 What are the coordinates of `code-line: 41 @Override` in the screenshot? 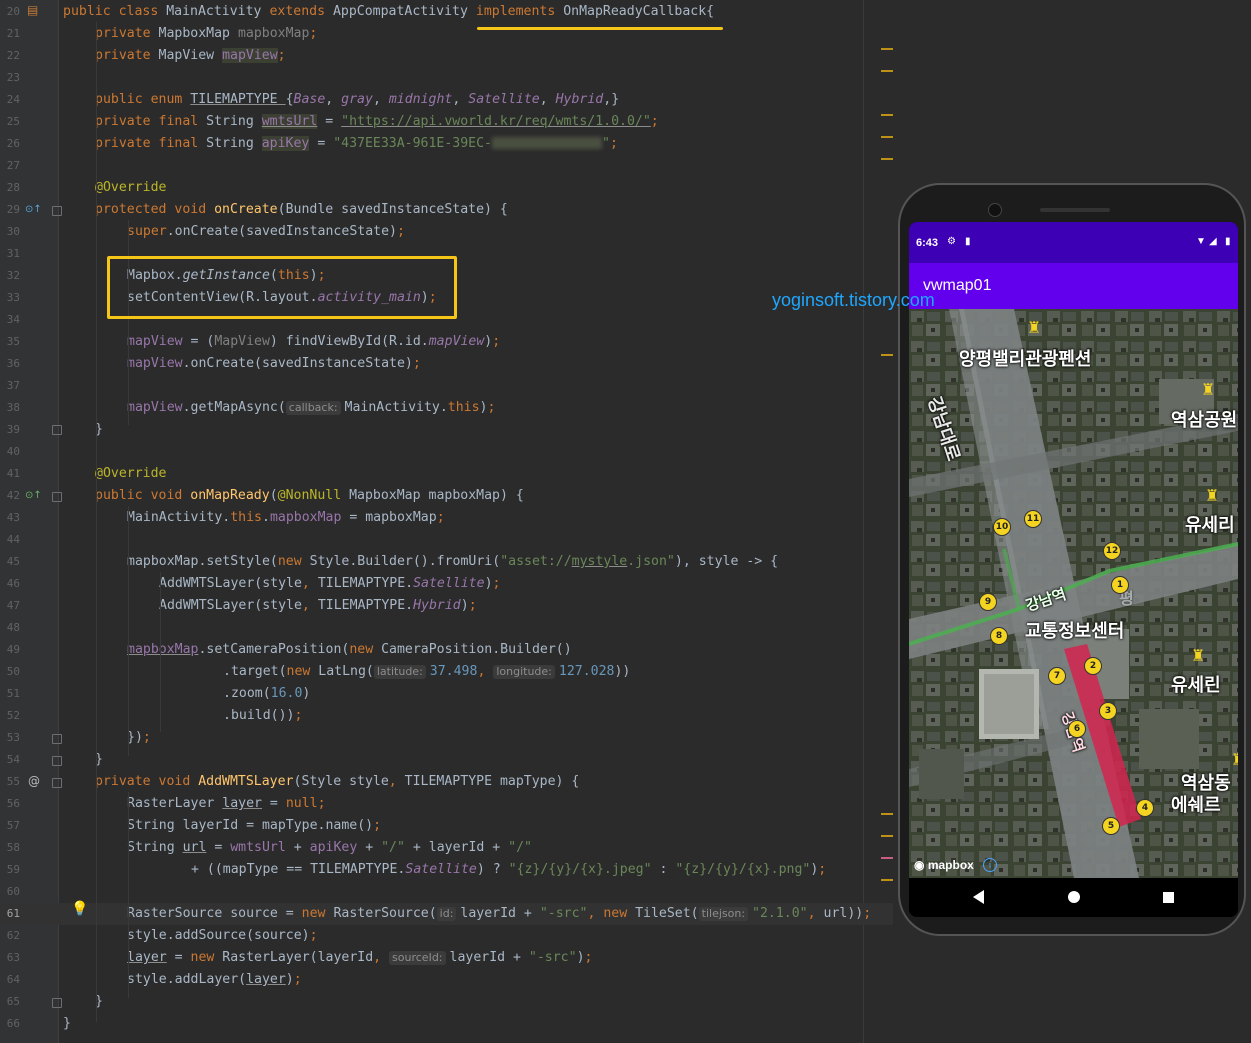 It's located at (446, 474).